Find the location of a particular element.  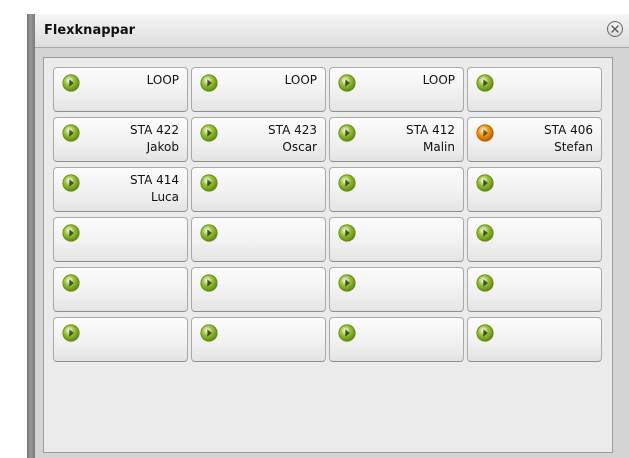

flex-button: STA 423 Oscar is located at coordinates (258, 139).